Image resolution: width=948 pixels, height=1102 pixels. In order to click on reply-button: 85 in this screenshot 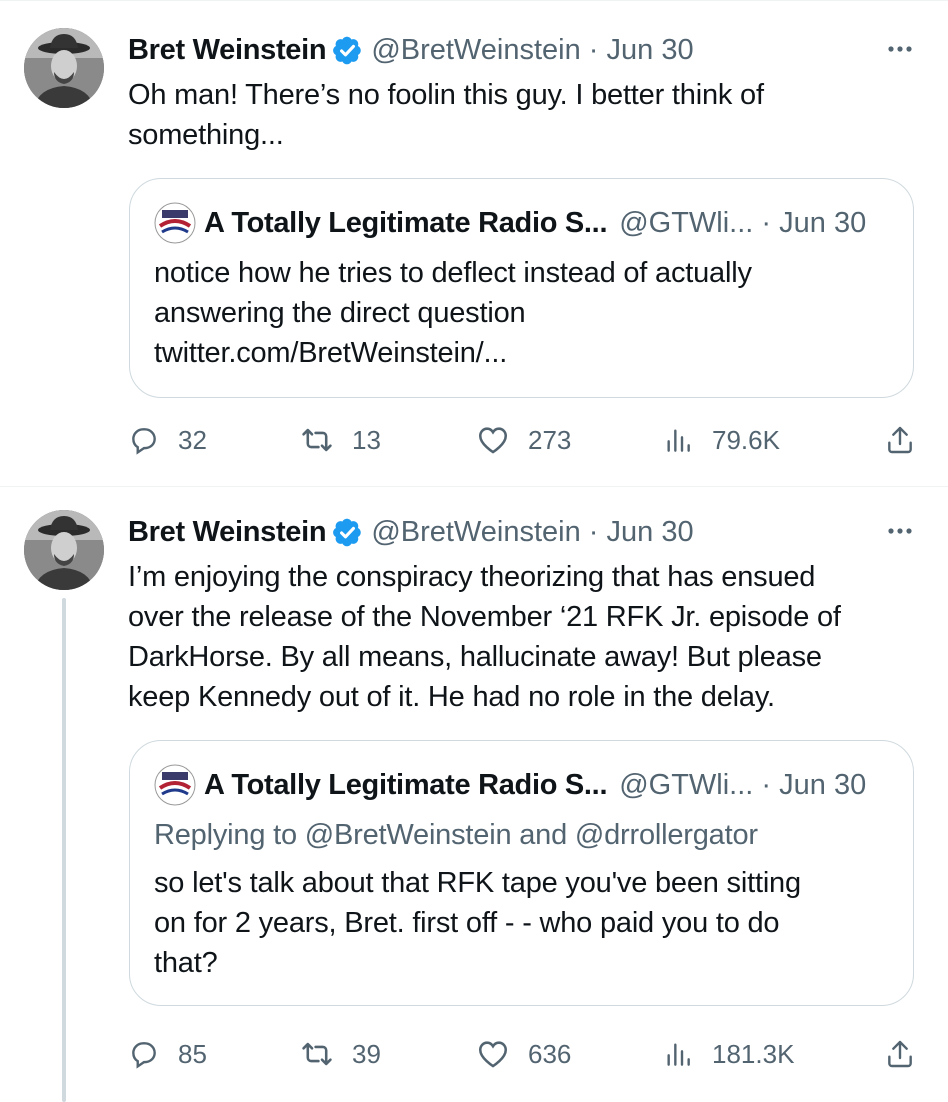, I will do `click(167, 1054)`.